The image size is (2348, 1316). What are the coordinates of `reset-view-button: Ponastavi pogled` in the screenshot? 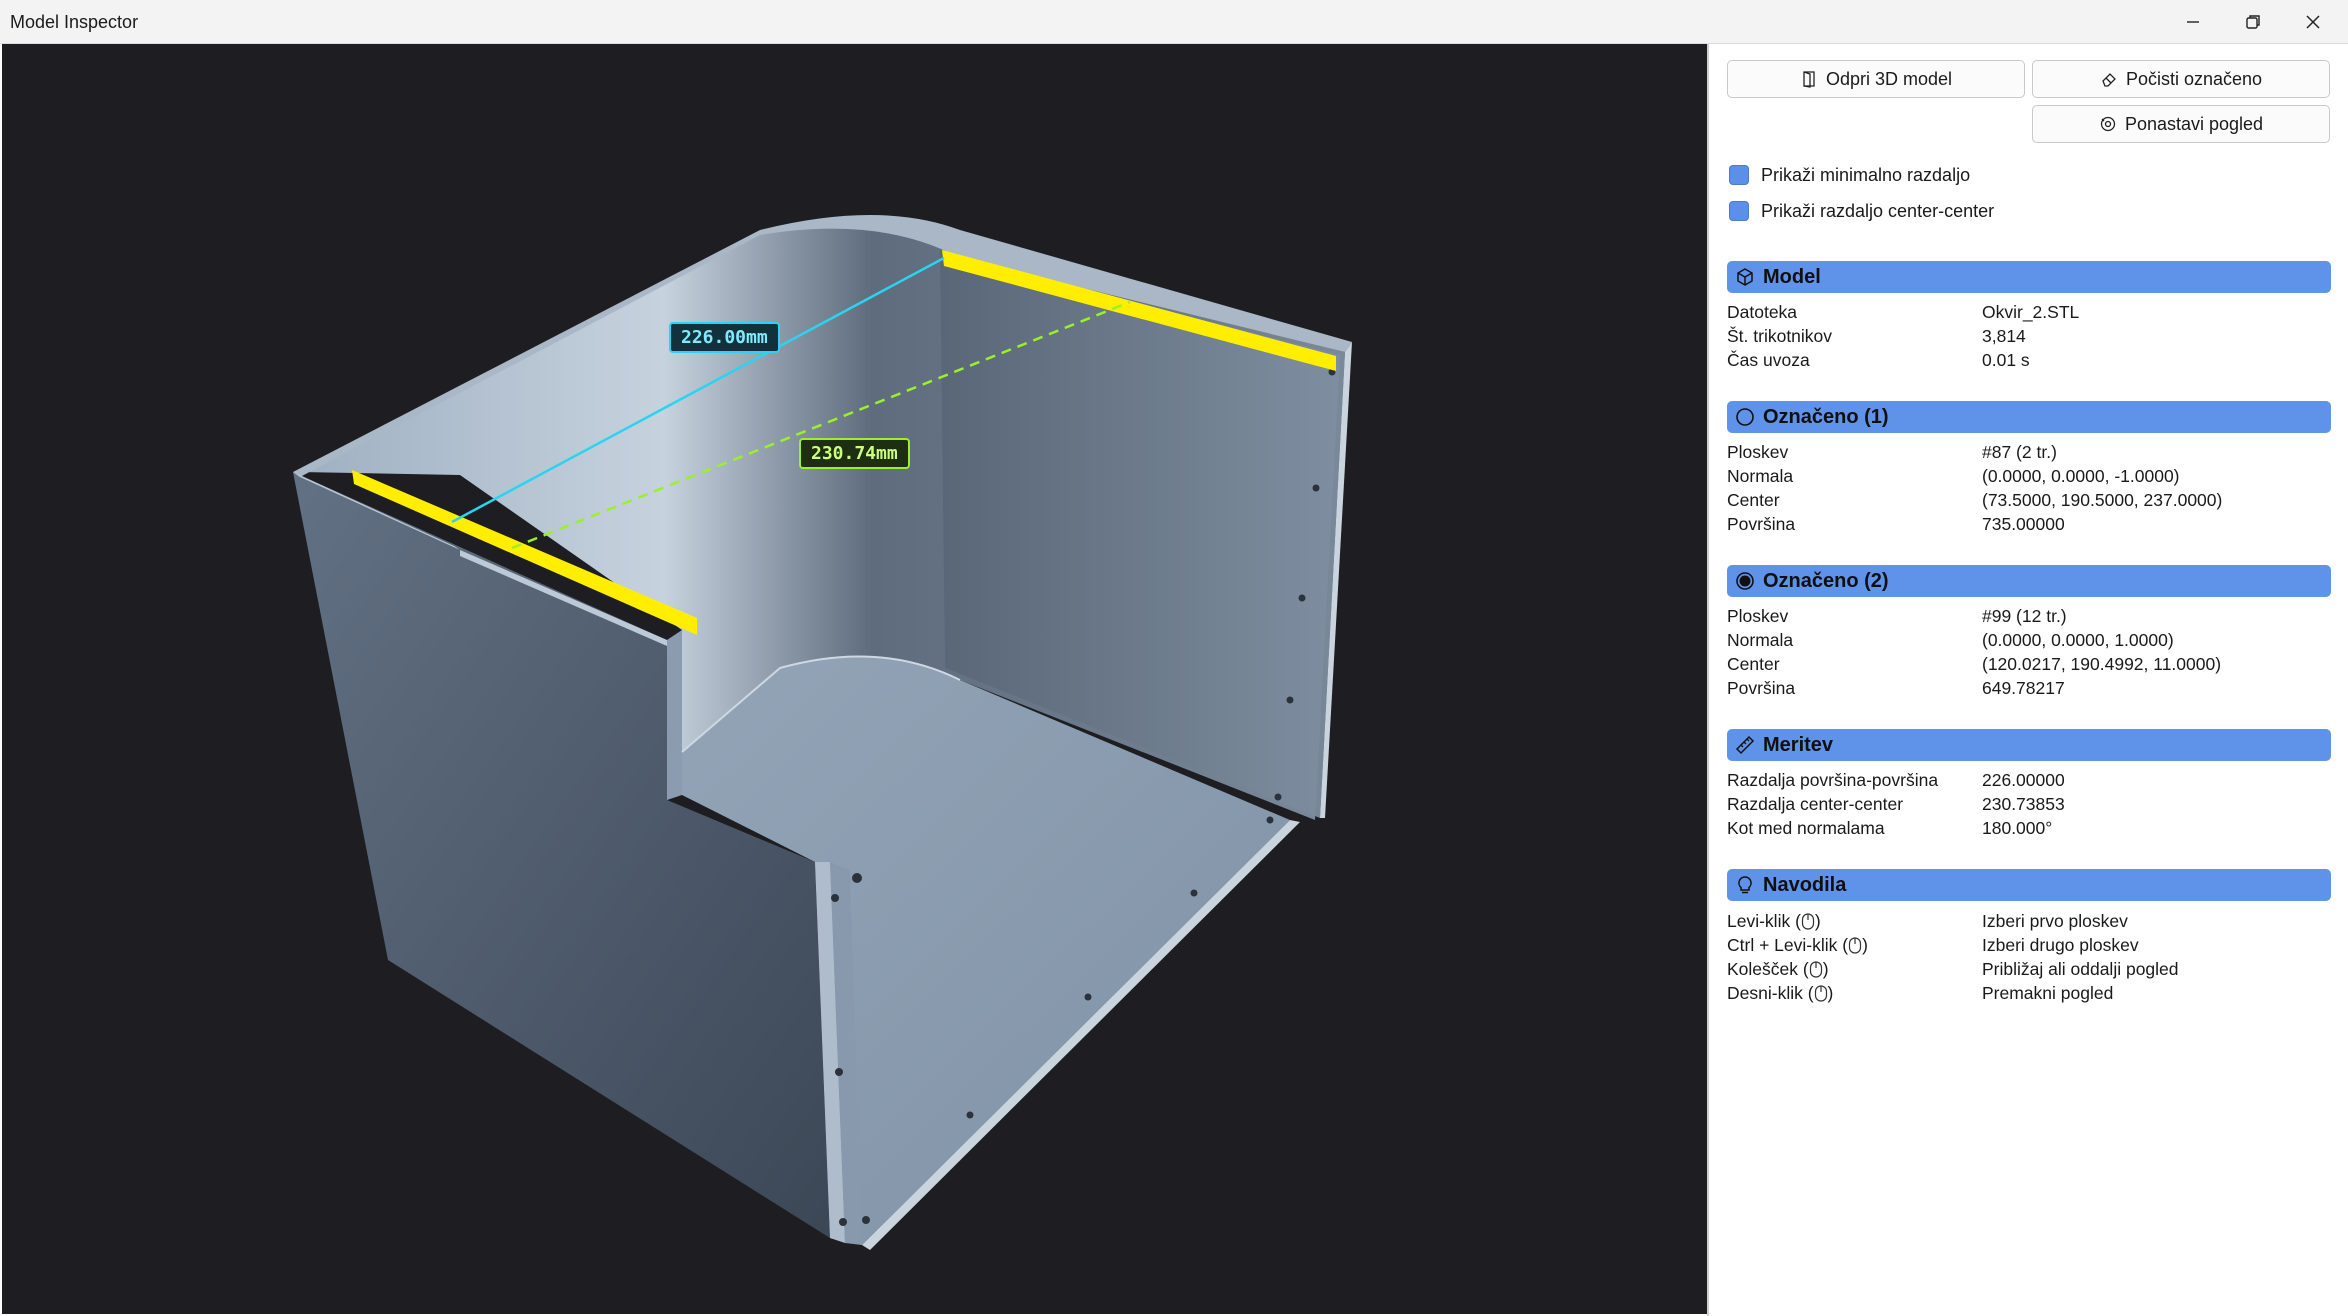 It's located at (2181, 124).